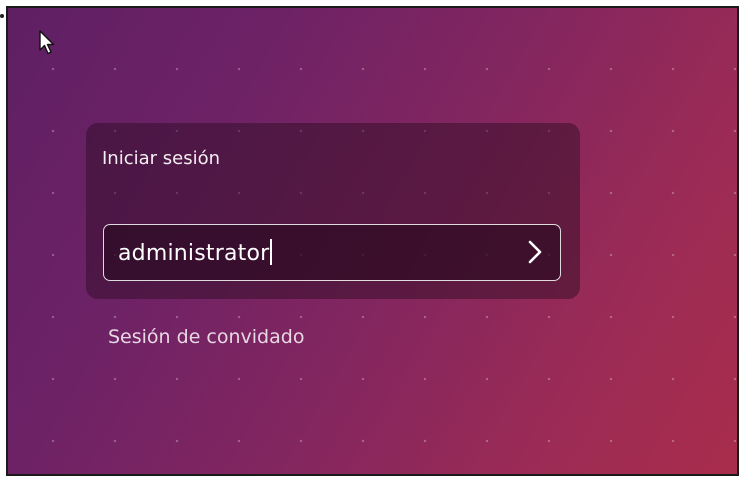 This screenshot has height=480, width=743. I want to click on guest-session-link: Sesión de convidado, so click(206, 337).